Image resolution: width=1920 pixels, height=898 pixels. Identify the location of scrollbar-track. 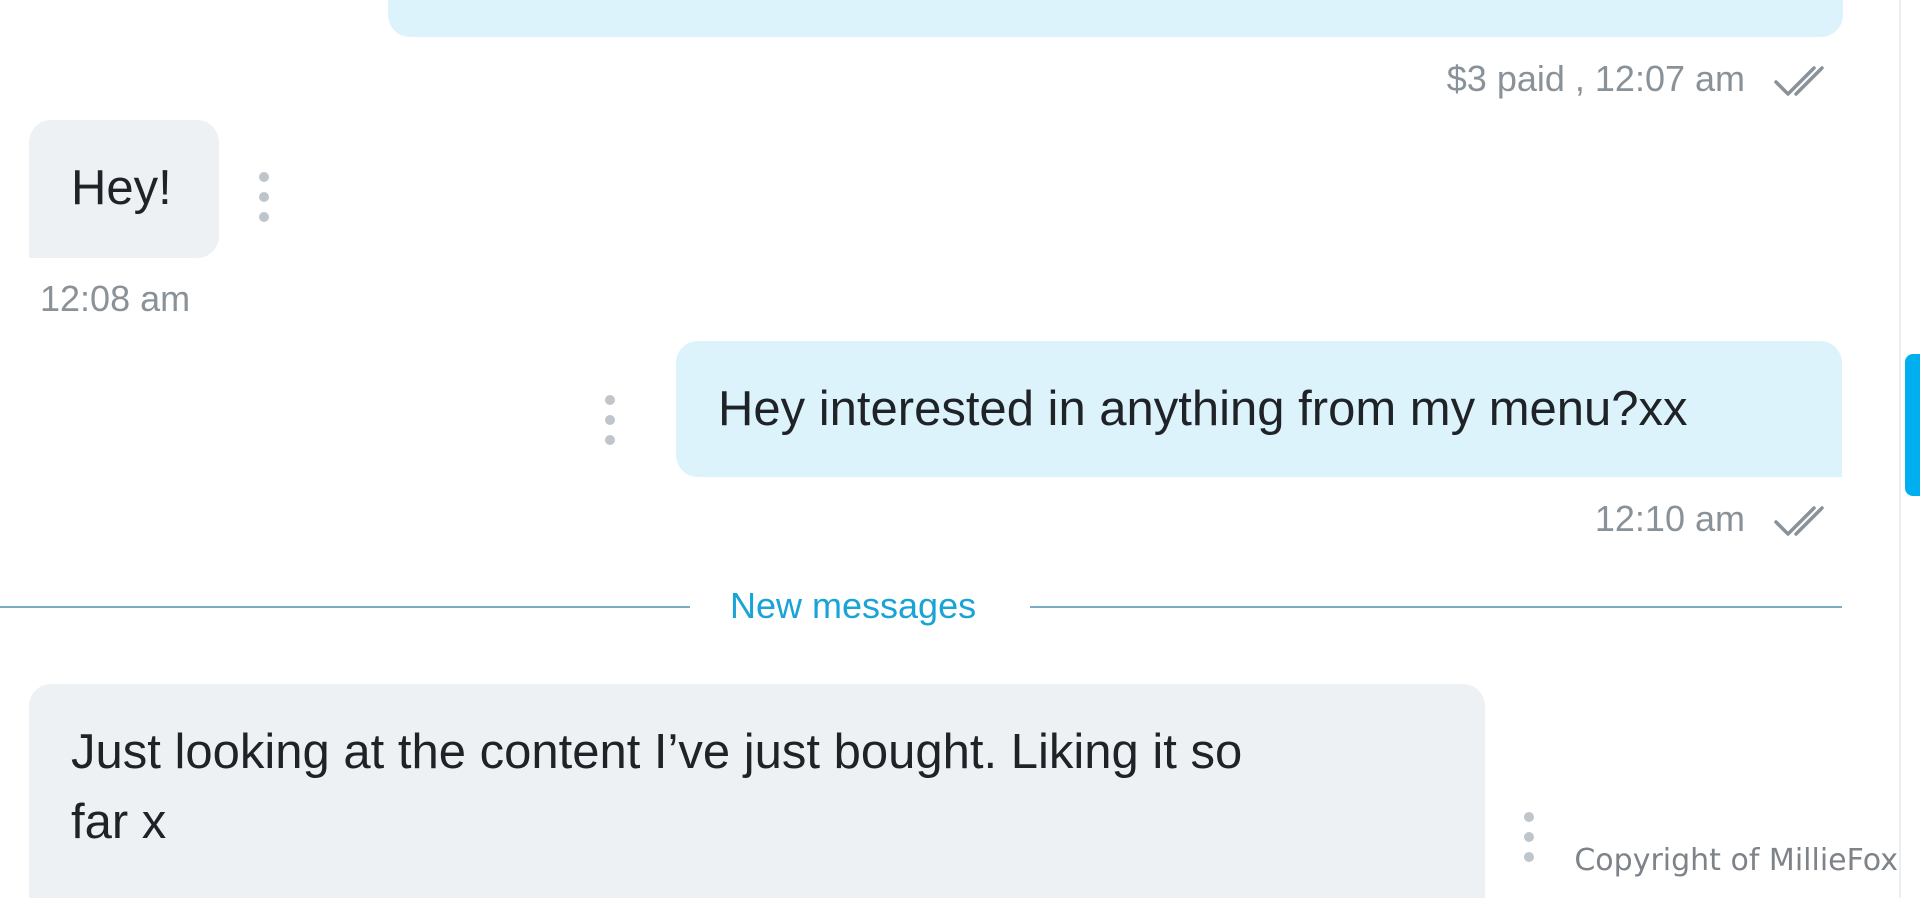
(1900, 449).